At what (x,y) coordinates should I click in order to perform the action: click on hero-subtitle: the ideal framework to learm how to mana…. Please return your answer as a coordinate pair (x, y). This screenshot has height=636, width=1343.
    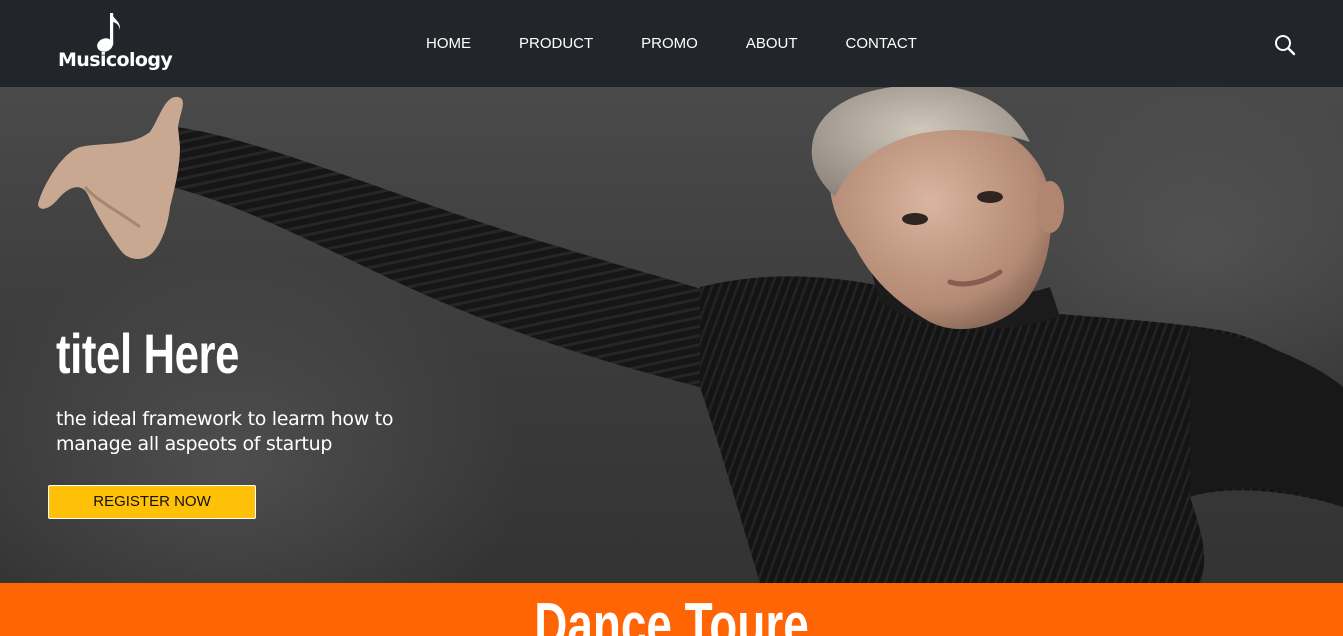
    Looking at the image, I should click on (225, 431).